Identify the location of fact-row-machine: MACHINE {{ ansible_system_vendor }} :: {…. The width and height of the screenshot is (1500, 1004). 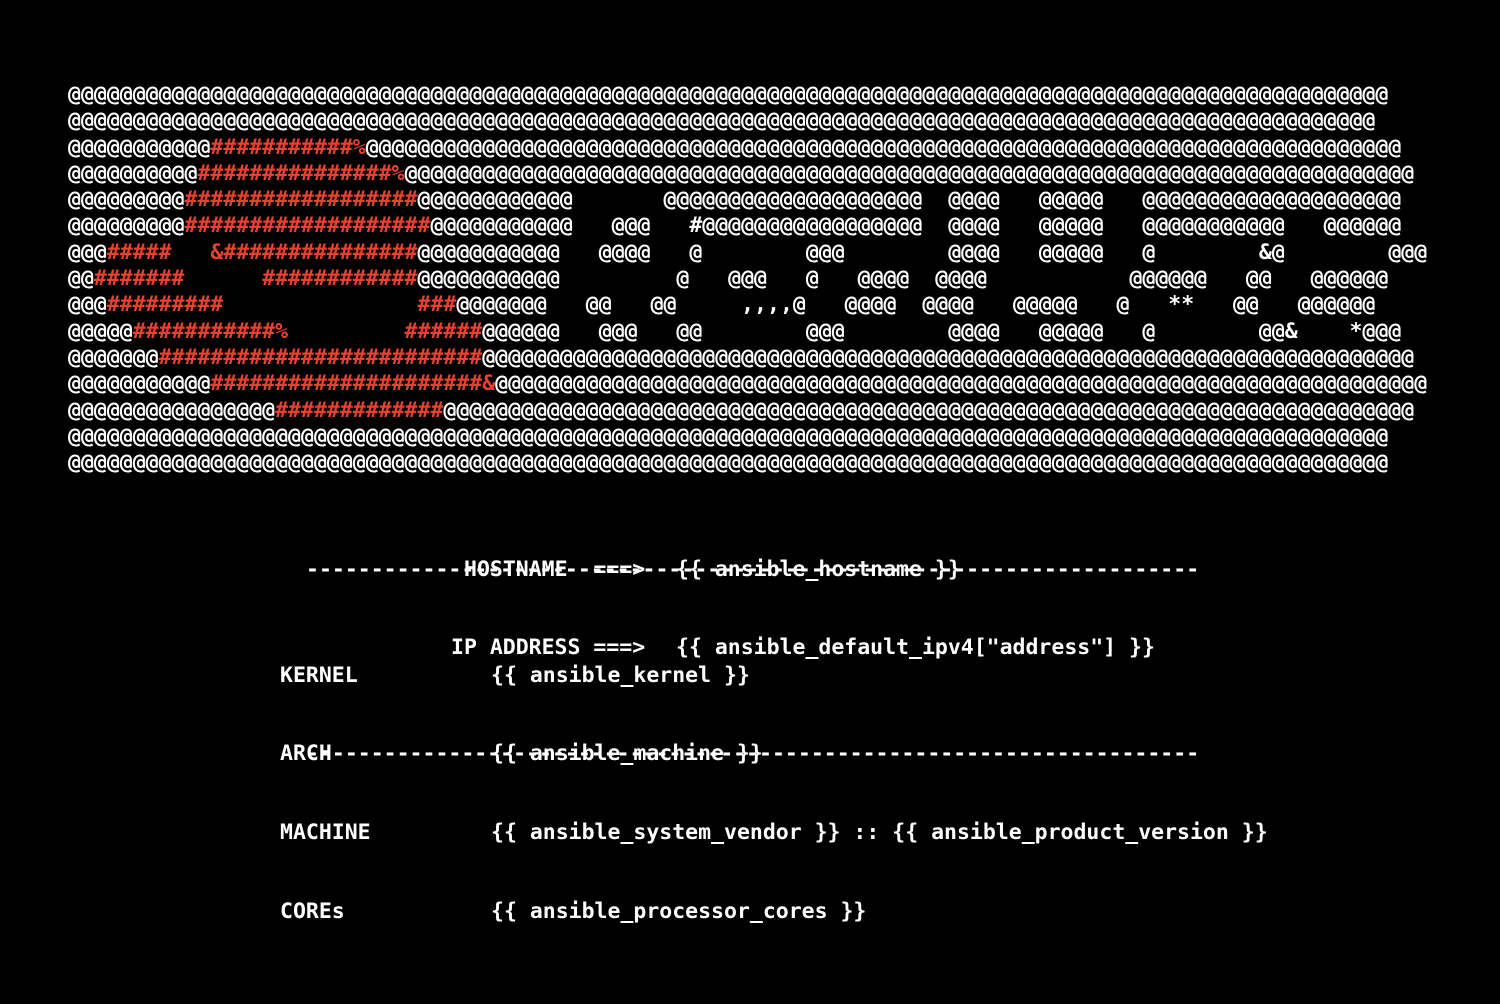
(750, 833).